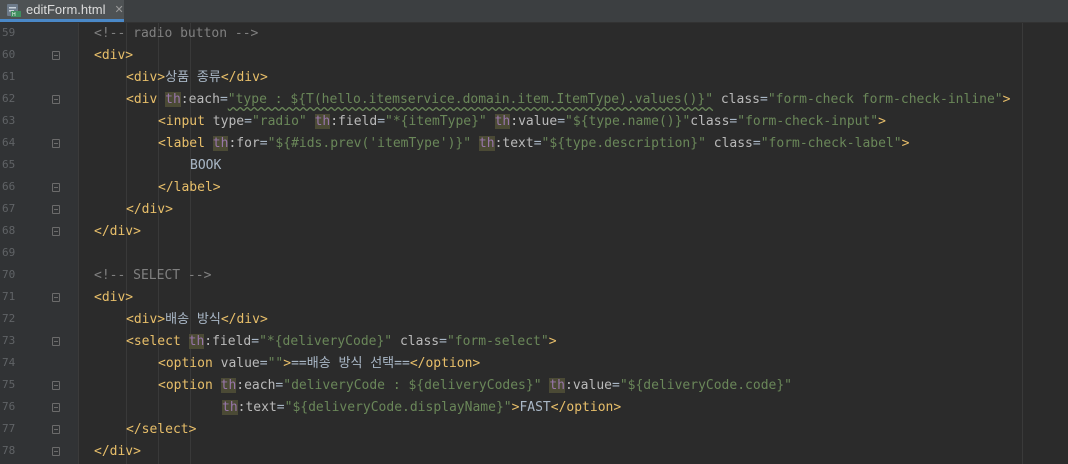 The image size is (1068, 464). Describe the element at coordinates (534, 320) in the screenshot. I see `code-line: 72 <div>배송 방식</div>` at that location.